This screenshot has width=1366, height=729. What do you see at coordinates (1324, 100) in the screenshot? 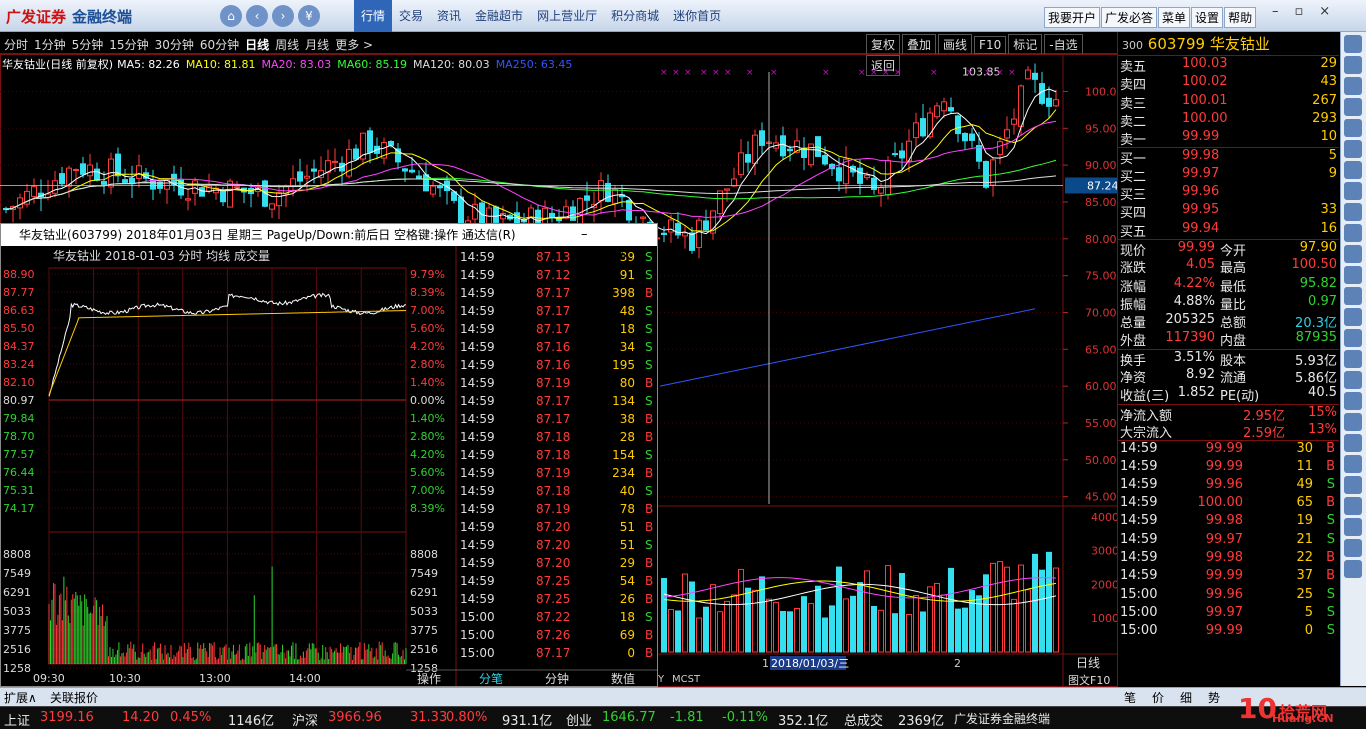
I see `ask-volume: 267` at bounding box center [1324, 100].